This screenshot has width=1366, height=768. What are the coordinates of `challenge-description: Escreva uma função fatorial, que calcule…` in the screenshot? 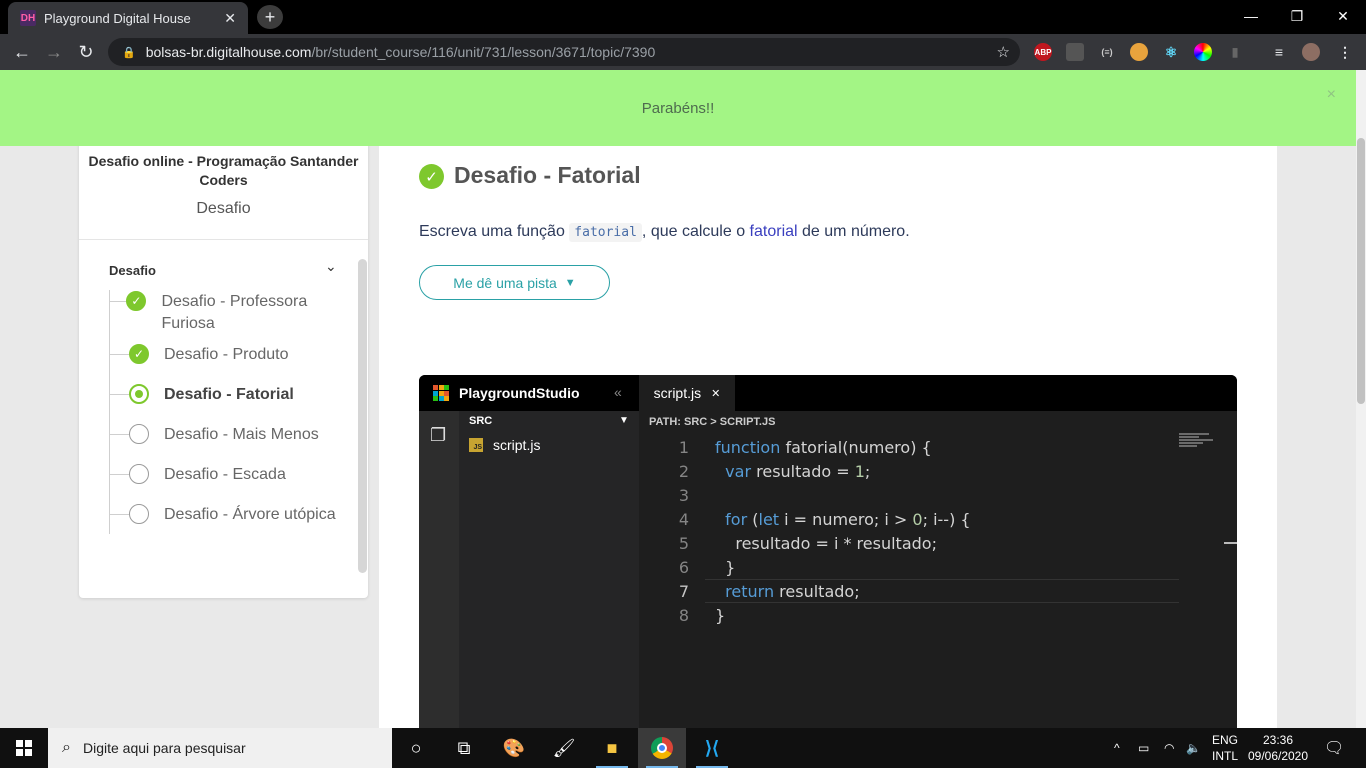 It's located at (664, 232).